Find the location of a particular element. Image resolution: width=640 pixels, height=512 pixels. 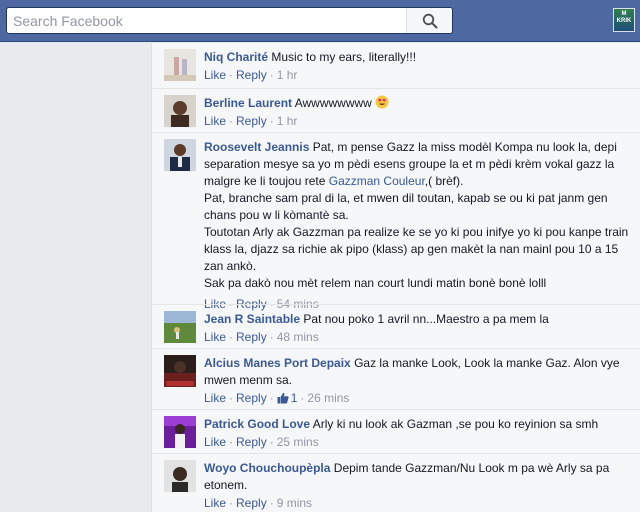

comment-author: Alcius Manes Port Depaix is located at coordinates (277, 363).